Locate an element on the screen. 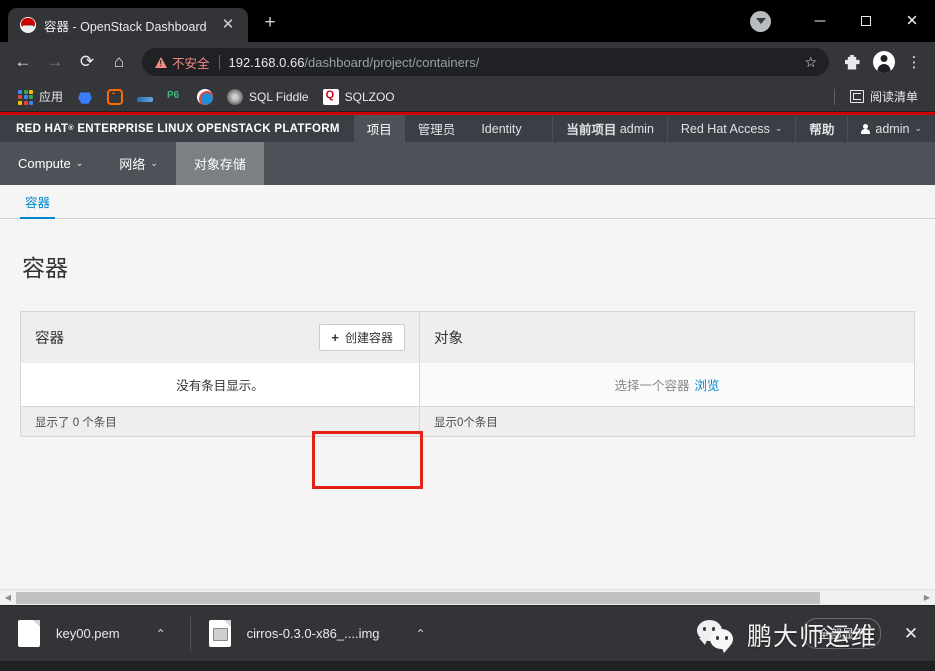 The image size is (935, 671). sql-fiddle-icon is located at coordinates (235, 96).